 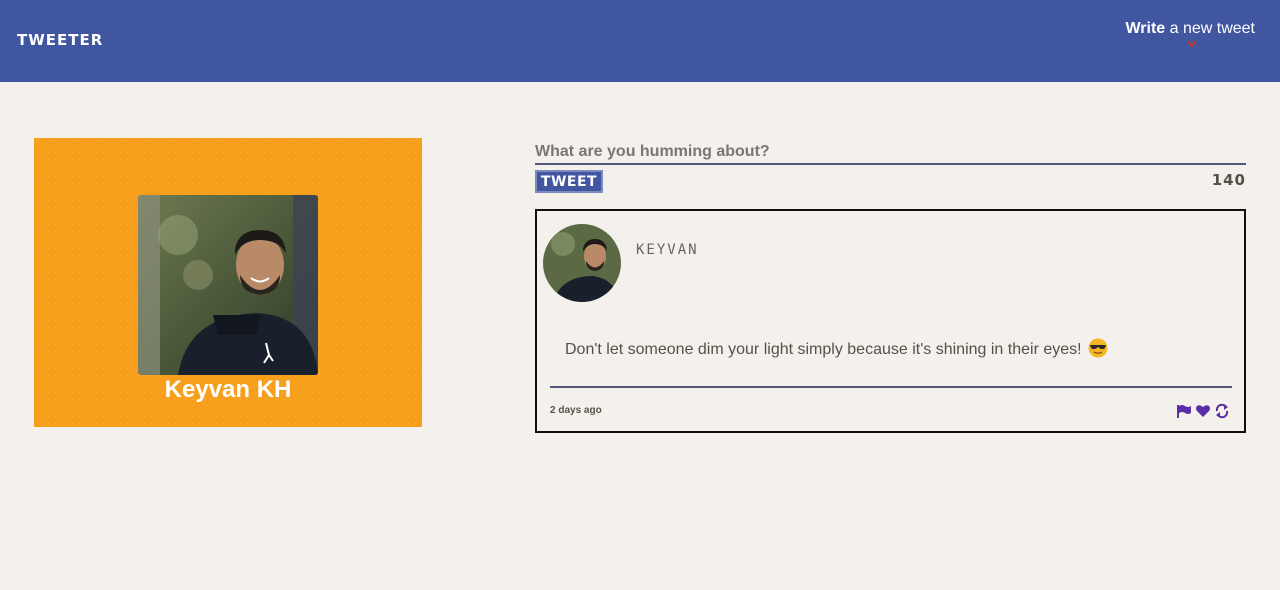 I want to click on tweet-avatar, so click(x=582, y=263).